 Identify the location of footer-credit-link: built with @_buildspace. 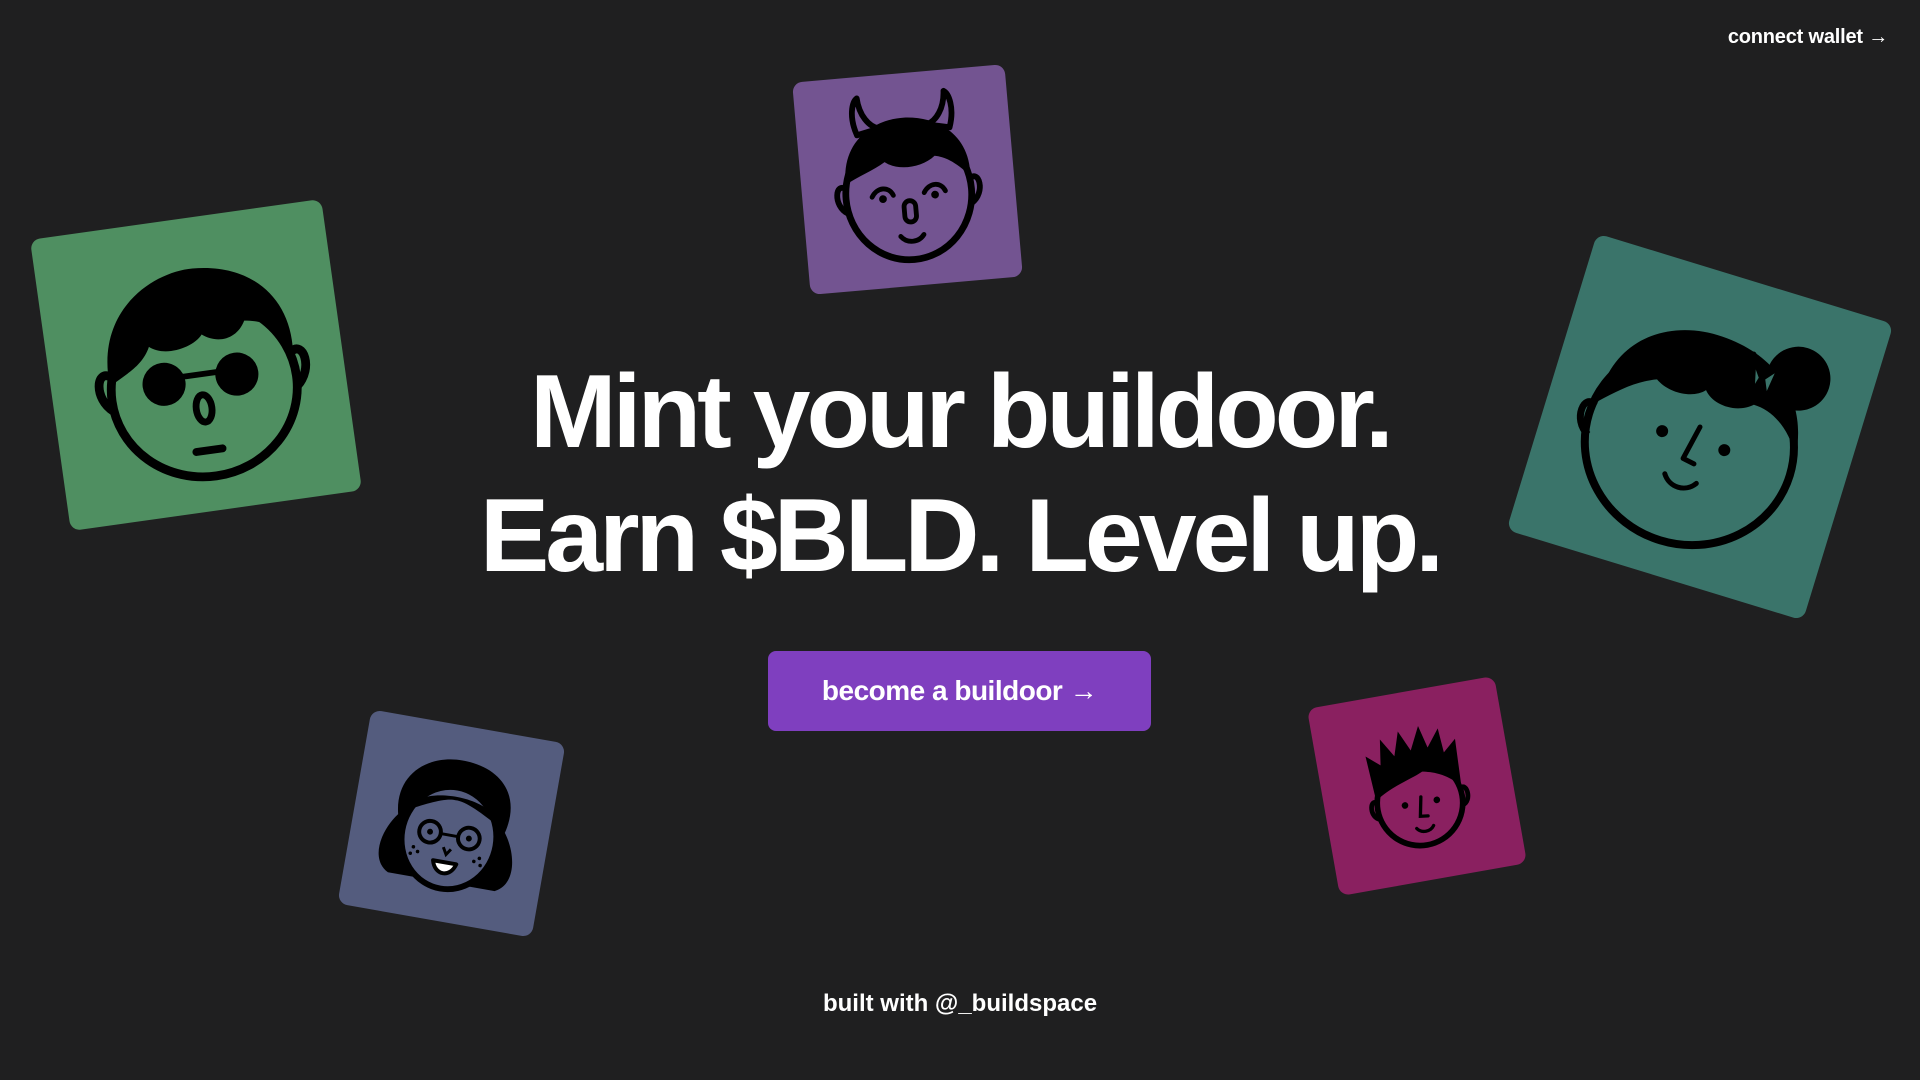
(960, 1004).